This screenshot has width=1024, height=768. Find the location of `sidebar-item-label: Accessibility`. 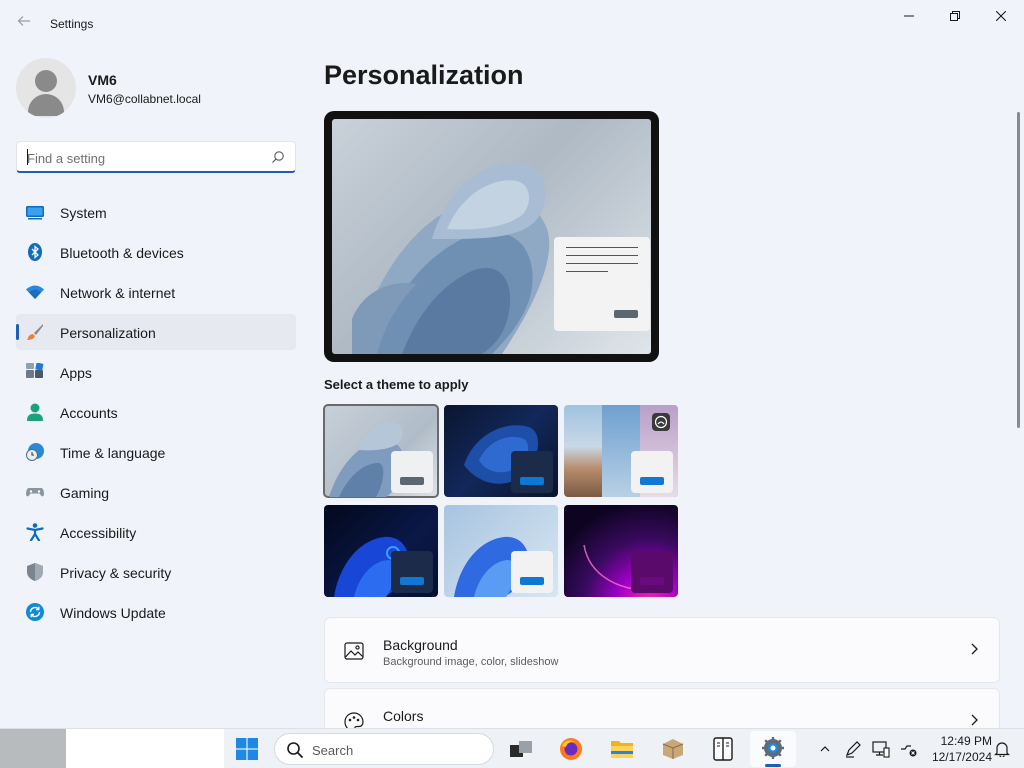

sidebar-item-label: Accessibility is located at coordinates (98, 533).